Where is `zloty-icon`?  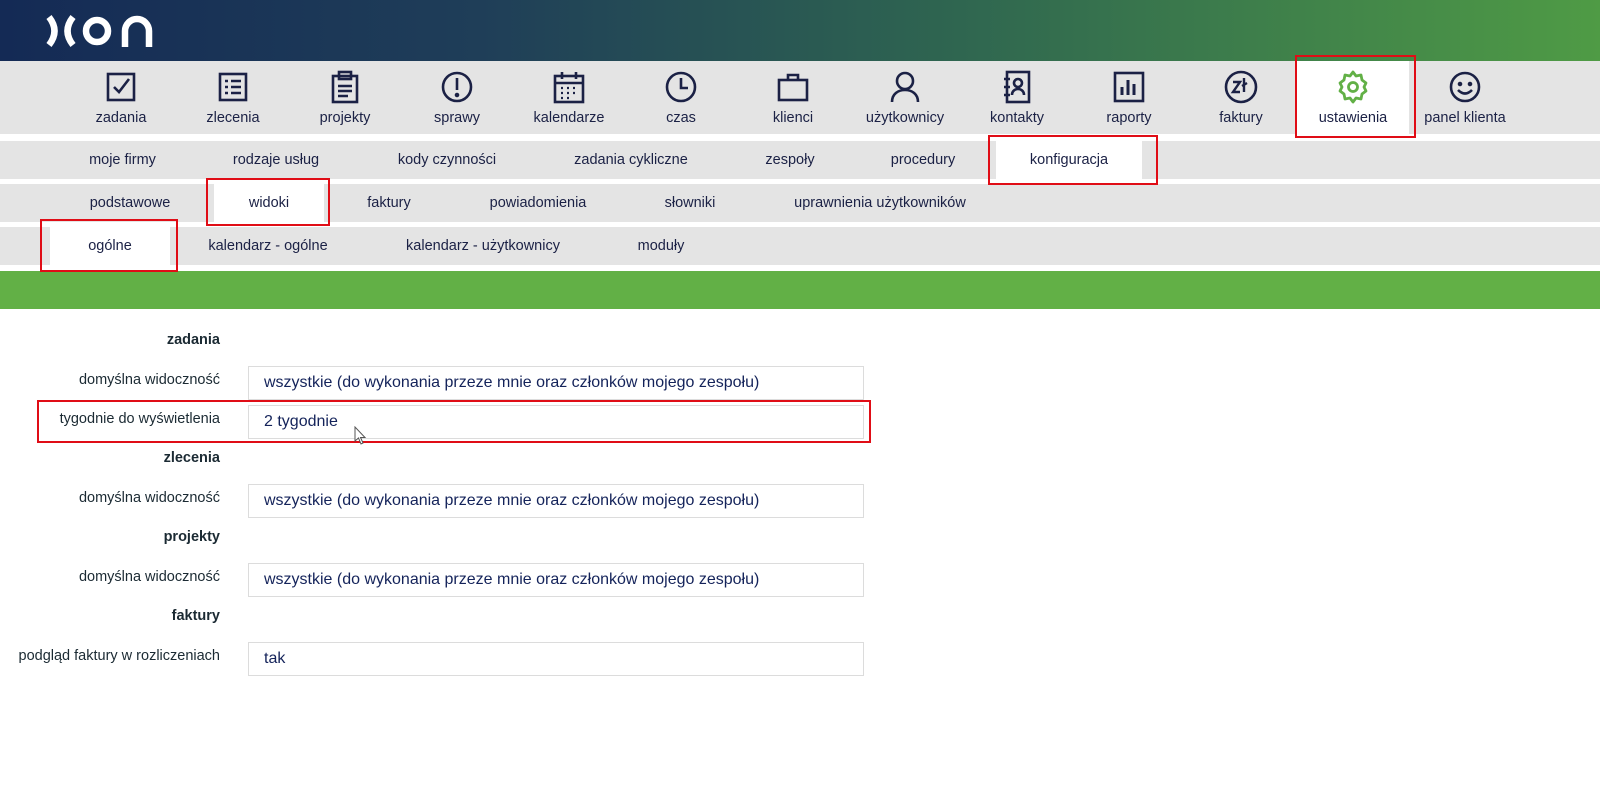
zloty-icon is located at coordinates (1241, 87).